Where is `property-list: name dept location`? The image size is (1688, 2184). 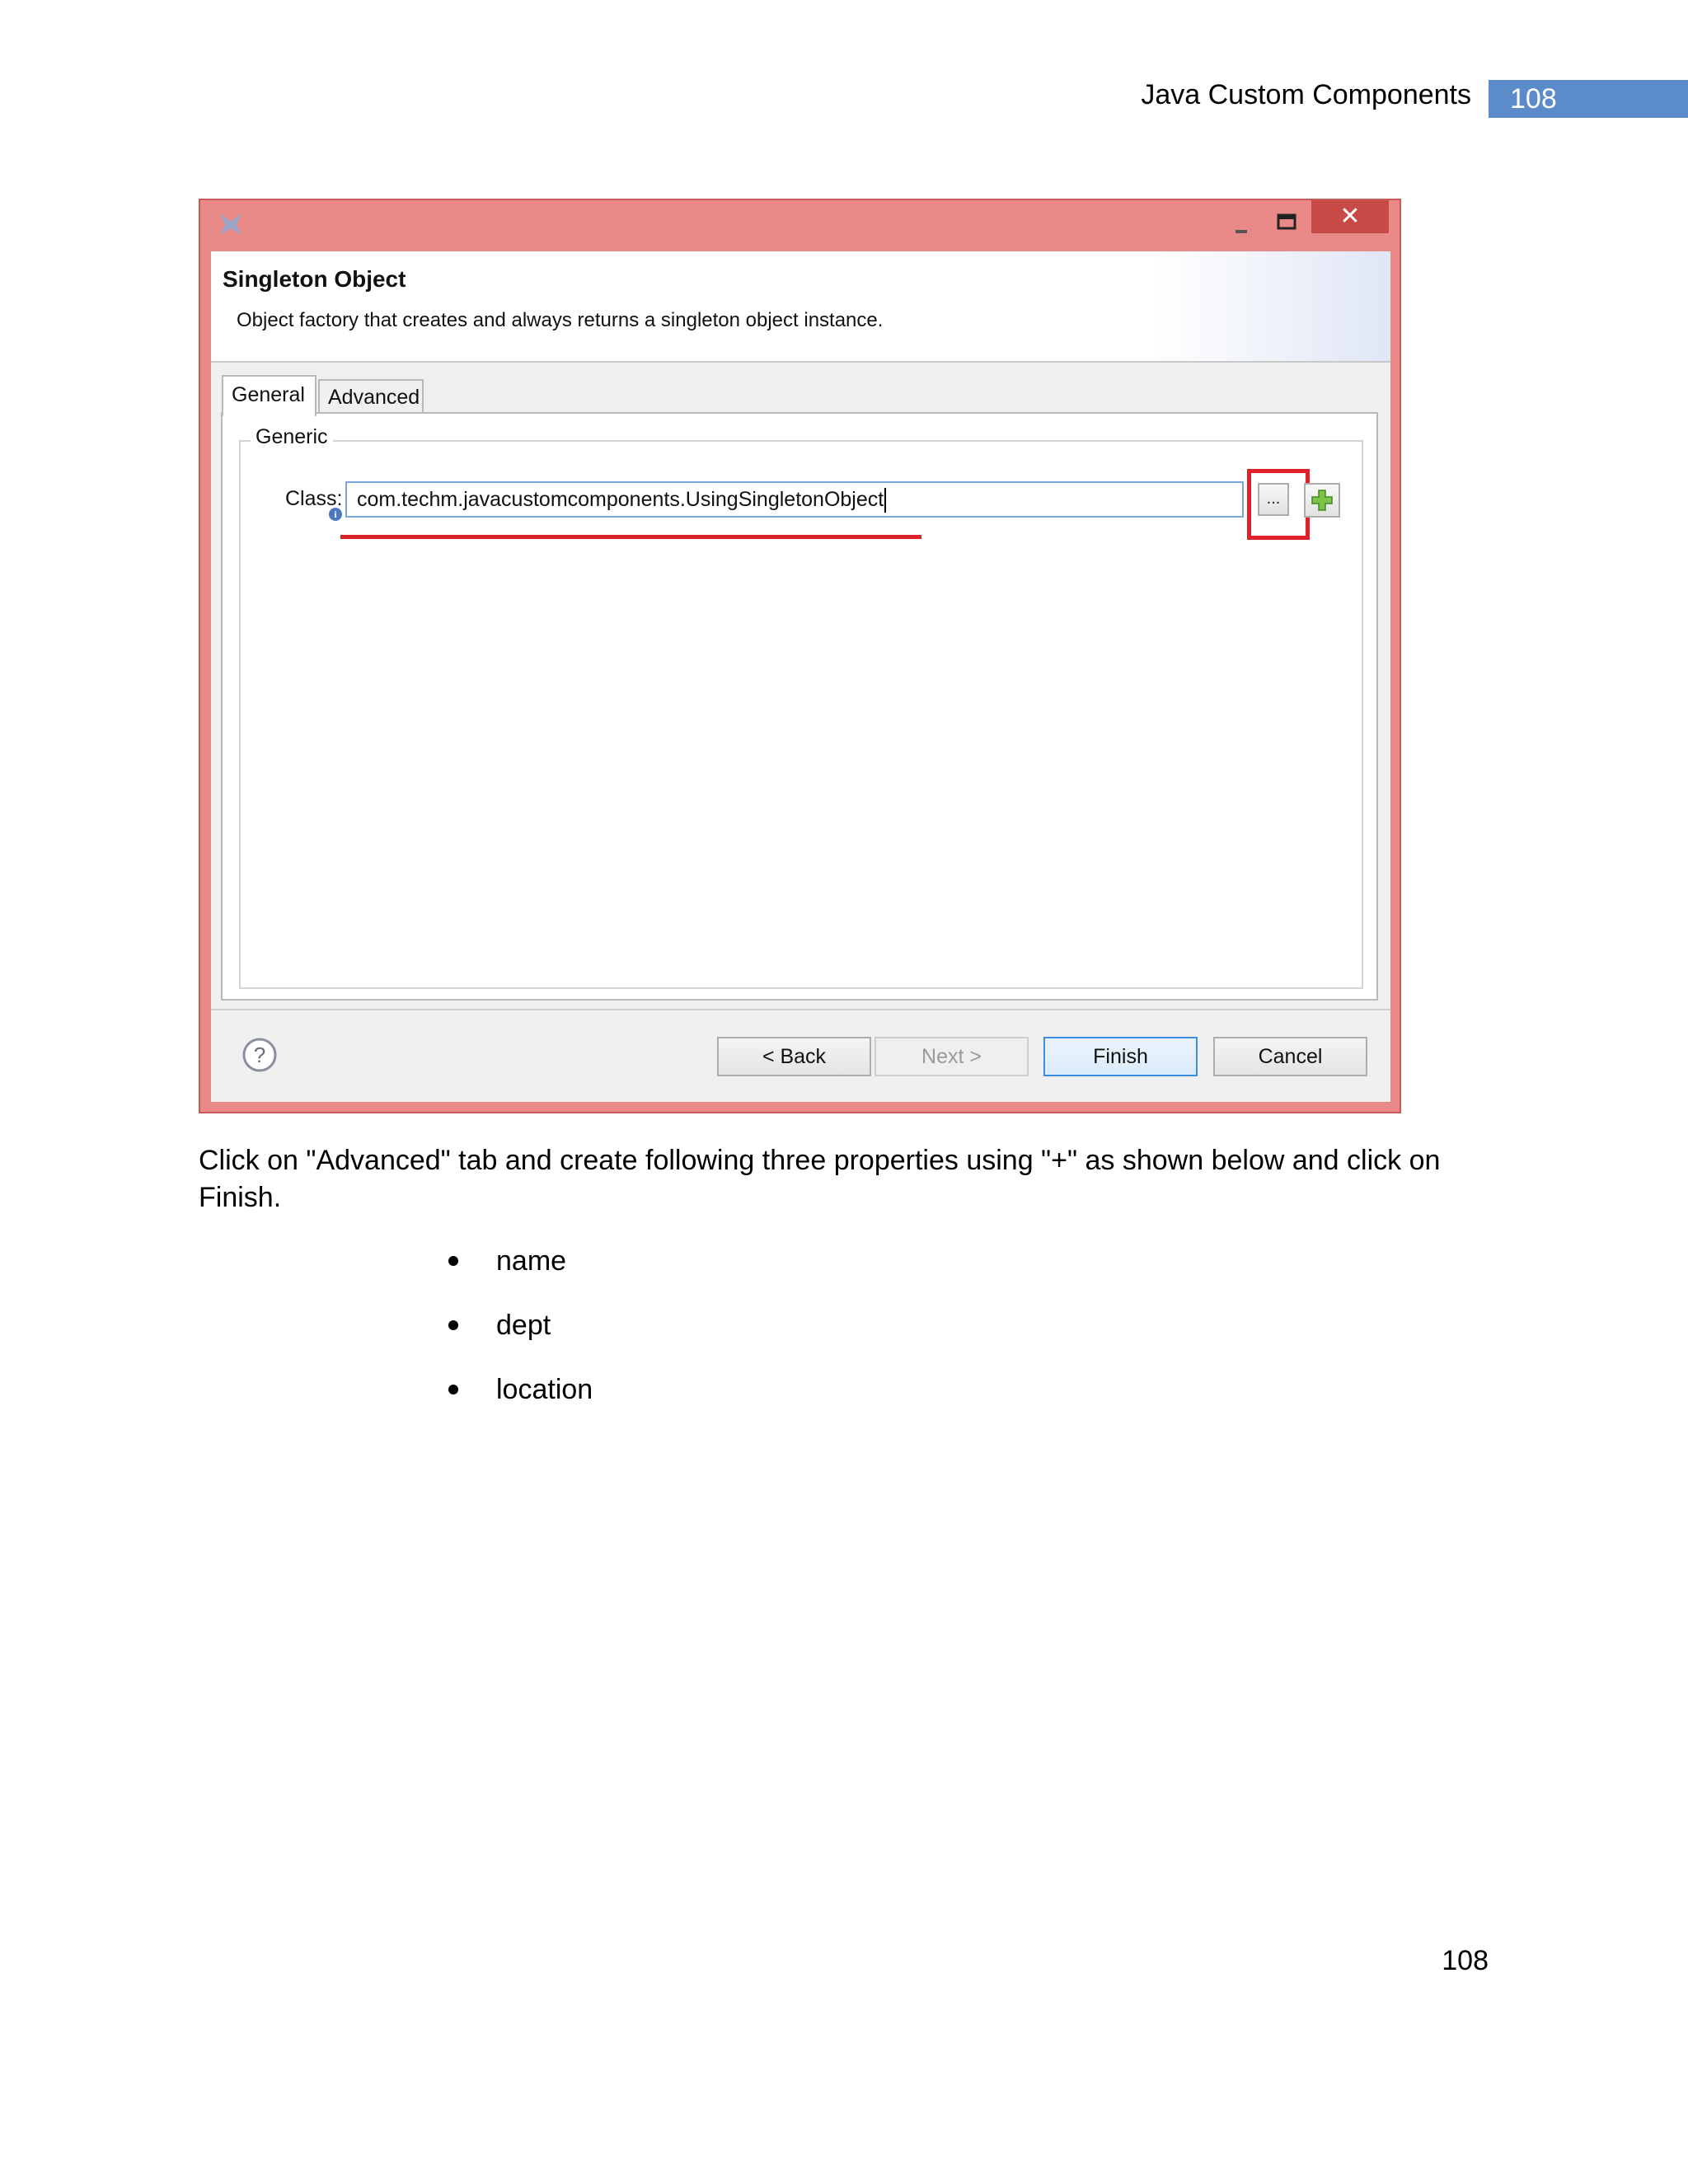 property-list: name dept location is located at coordinates (519, 1337).